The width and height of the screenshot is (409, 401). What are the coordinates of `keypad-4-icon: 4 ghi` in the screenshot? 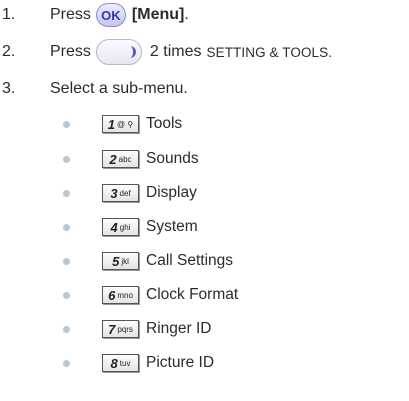 It's located at (120, 227).